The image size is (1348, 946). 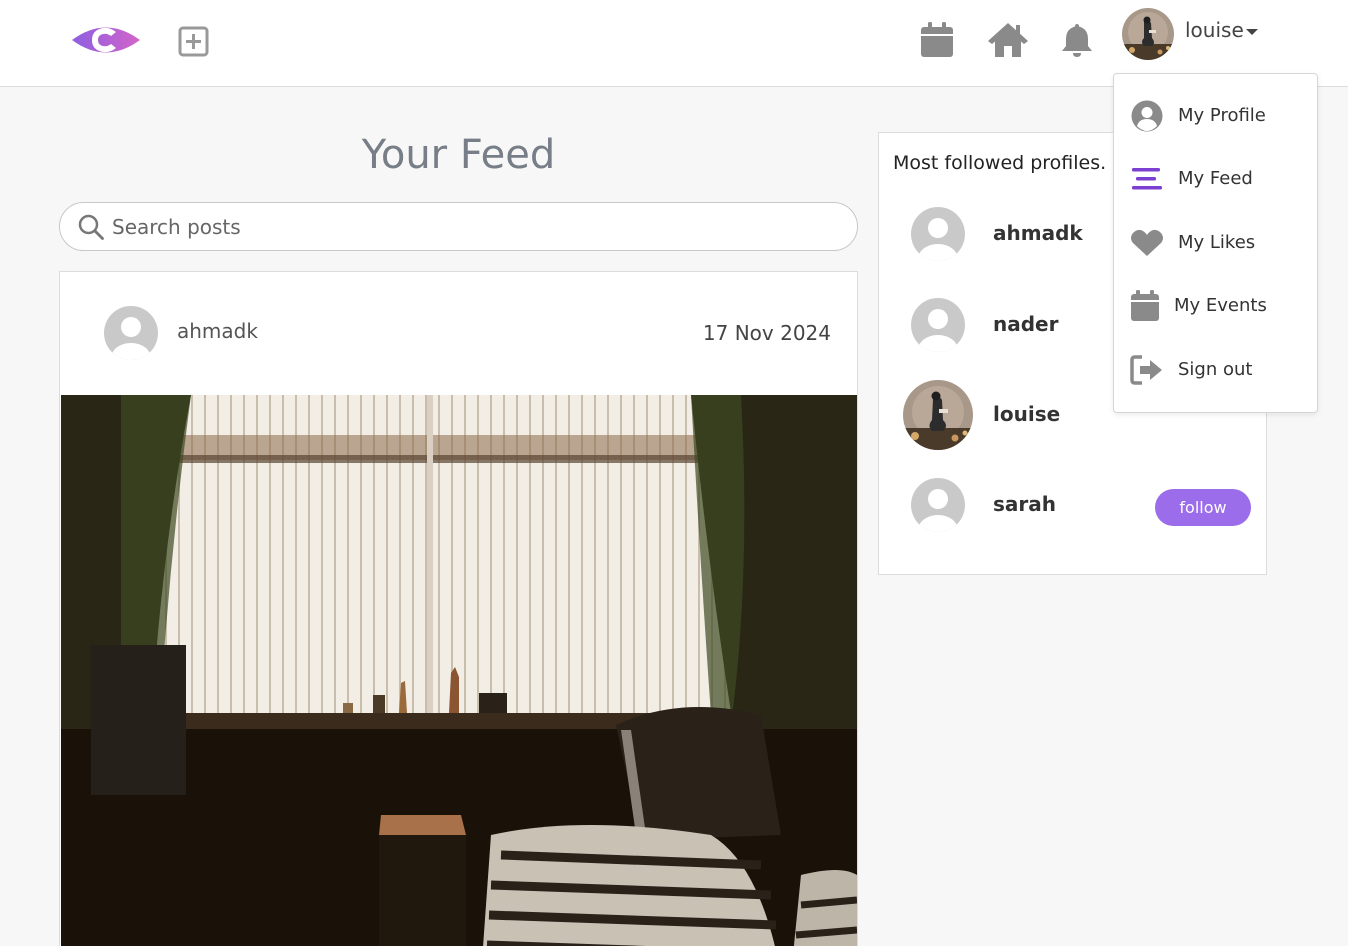 What do you see at coordinates (1146, 370) in the screenshot?
I see `sign-out-icon` at bounding box center [1146, 370].